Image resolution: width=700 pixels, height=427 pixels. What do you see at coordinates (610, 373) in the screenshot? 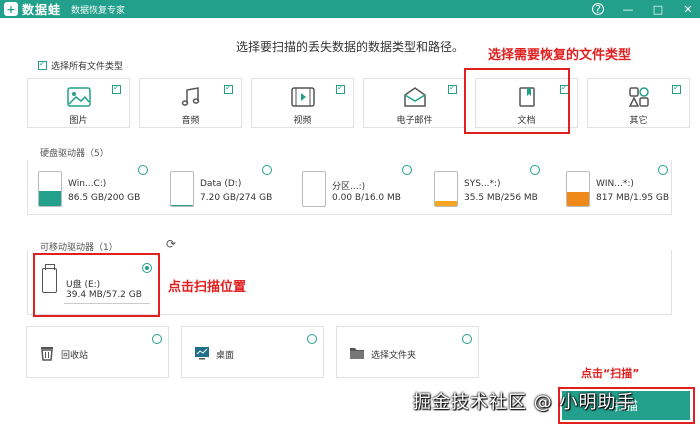
I see `annotation-scan: 点击“扫描”` at bounding box center [610, 373].